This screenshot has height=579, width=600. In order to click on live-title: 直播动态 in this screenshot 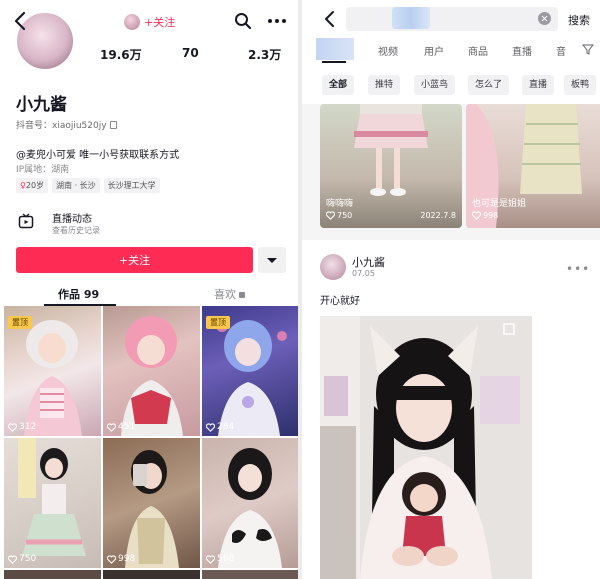, I will do `click(72, 219)`.